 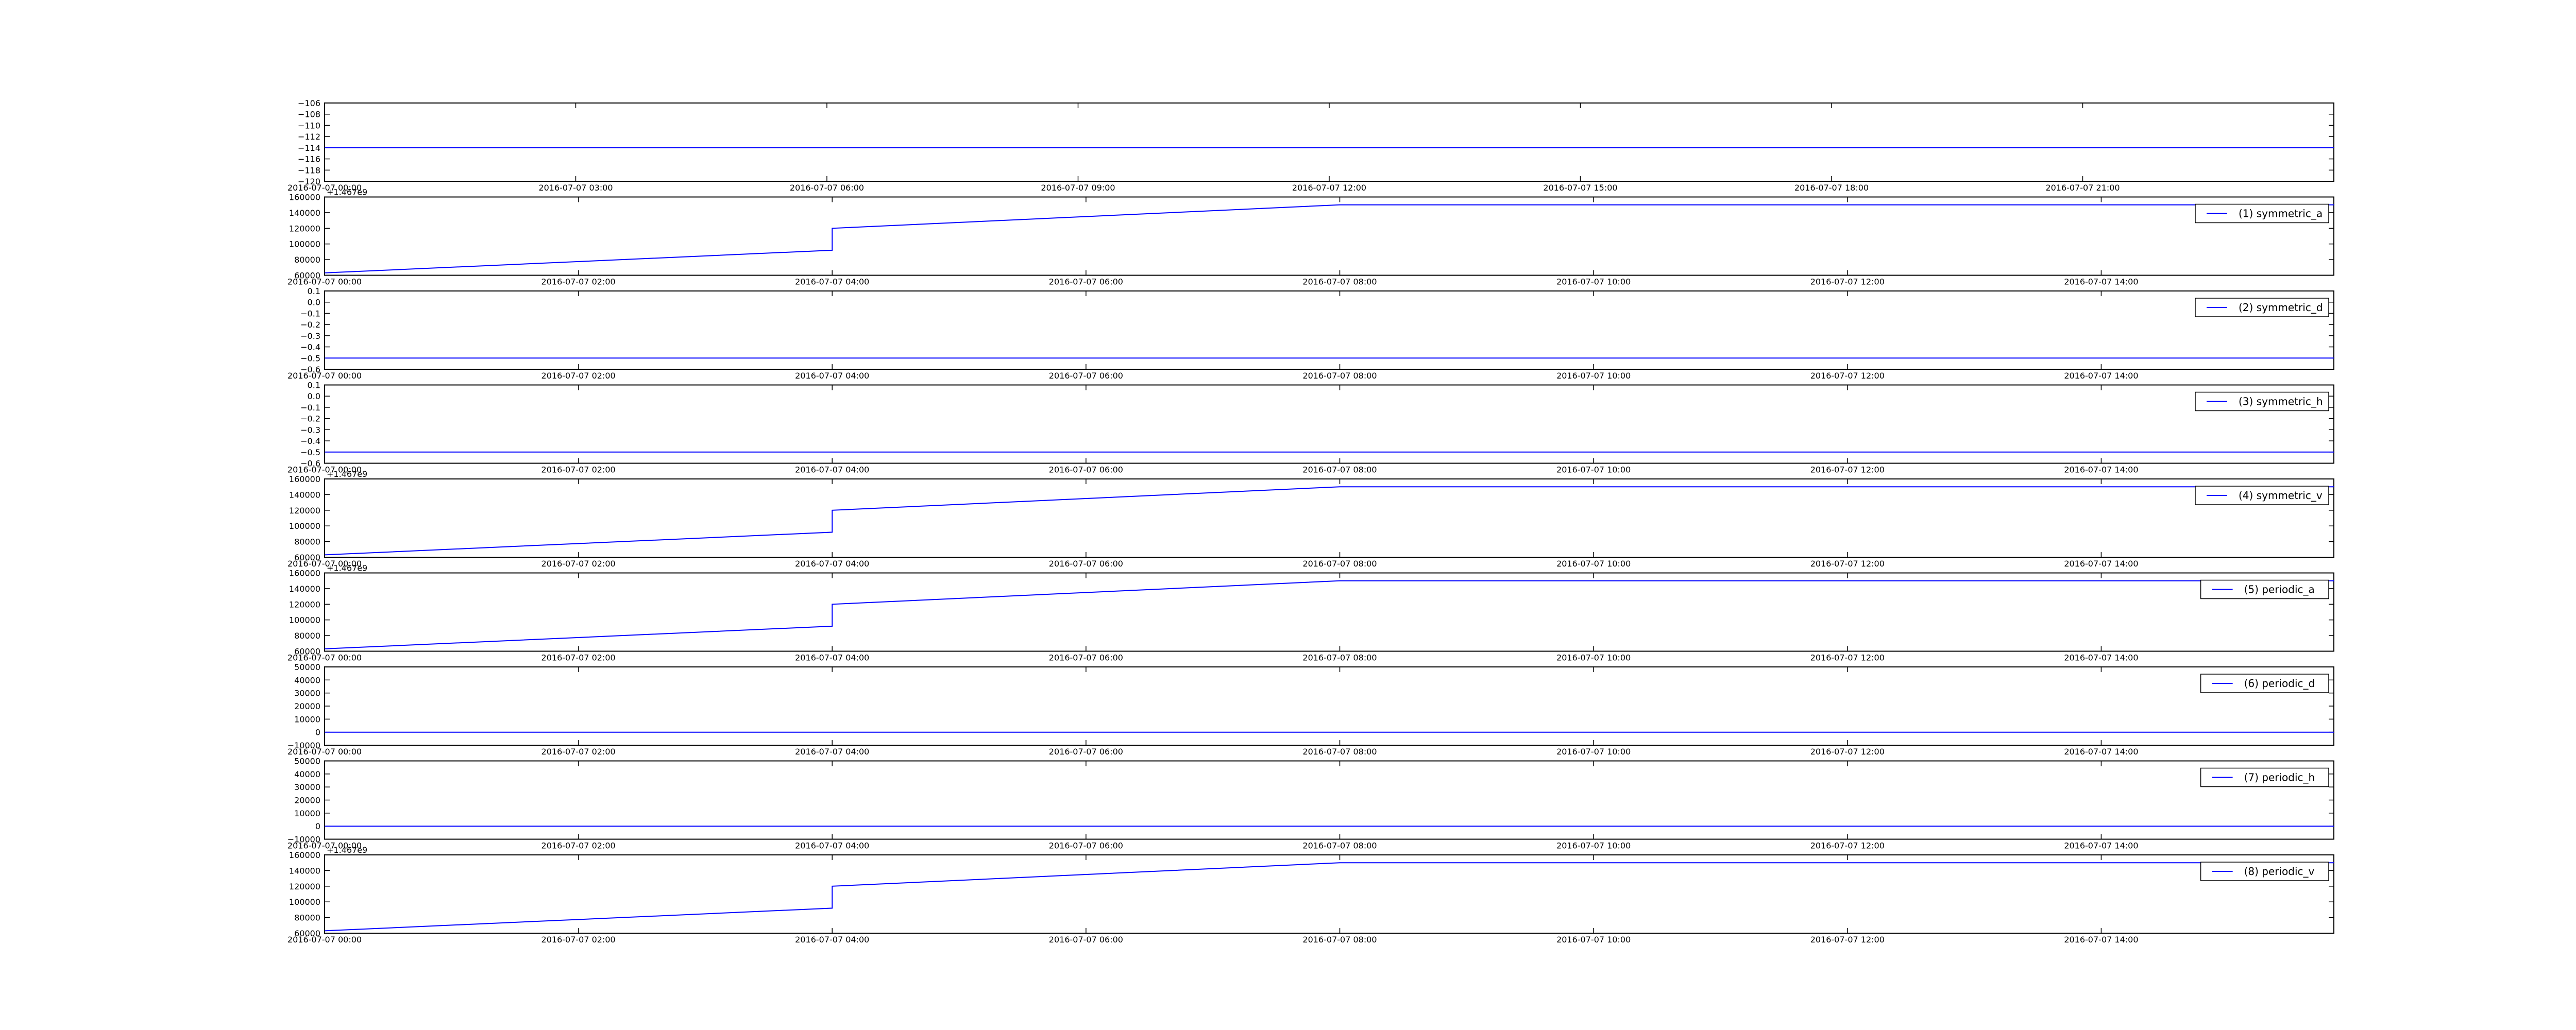 What do you see at coordinates (309, 103) in the screenshot?
I see `y-tick-label: −106` at bounding box center [309, 103].